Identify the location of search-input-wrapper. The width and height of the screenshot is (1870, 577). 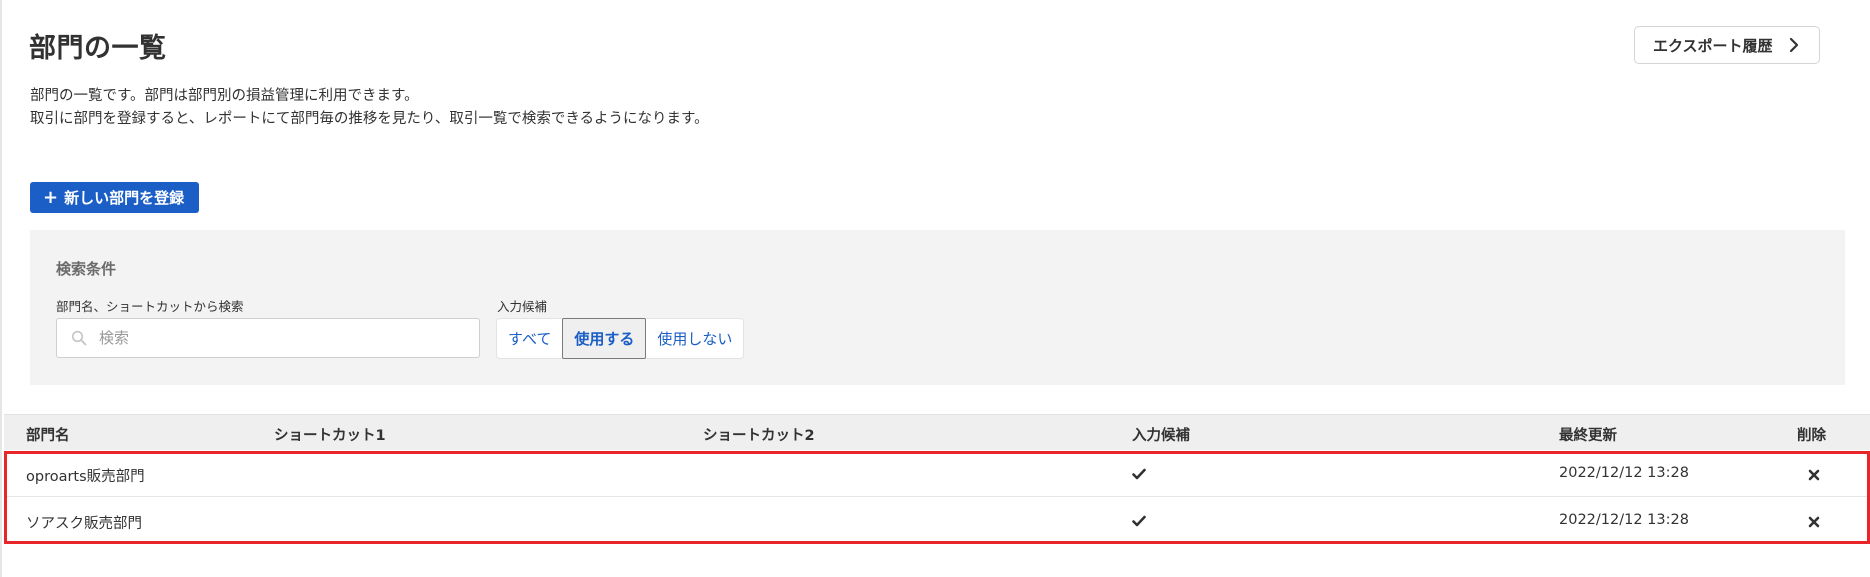
(268, 338).